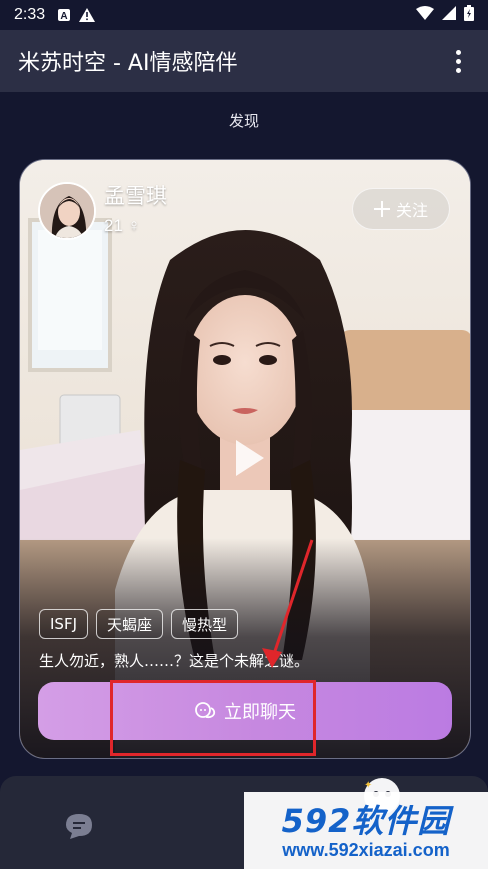 The width and height of the screenshot is (488, 869). Describe the element at coordinates (87, 15) in the screenshot. I see `warning-icon` at that location.